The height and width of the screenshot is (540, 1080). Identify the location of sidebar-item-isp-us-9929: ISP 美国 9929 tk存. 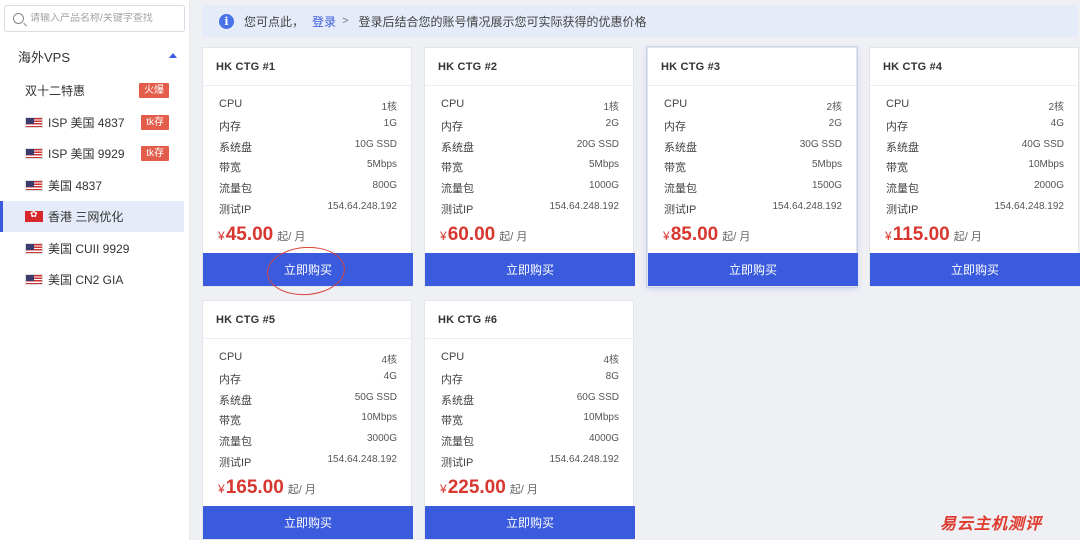
(93, 153).